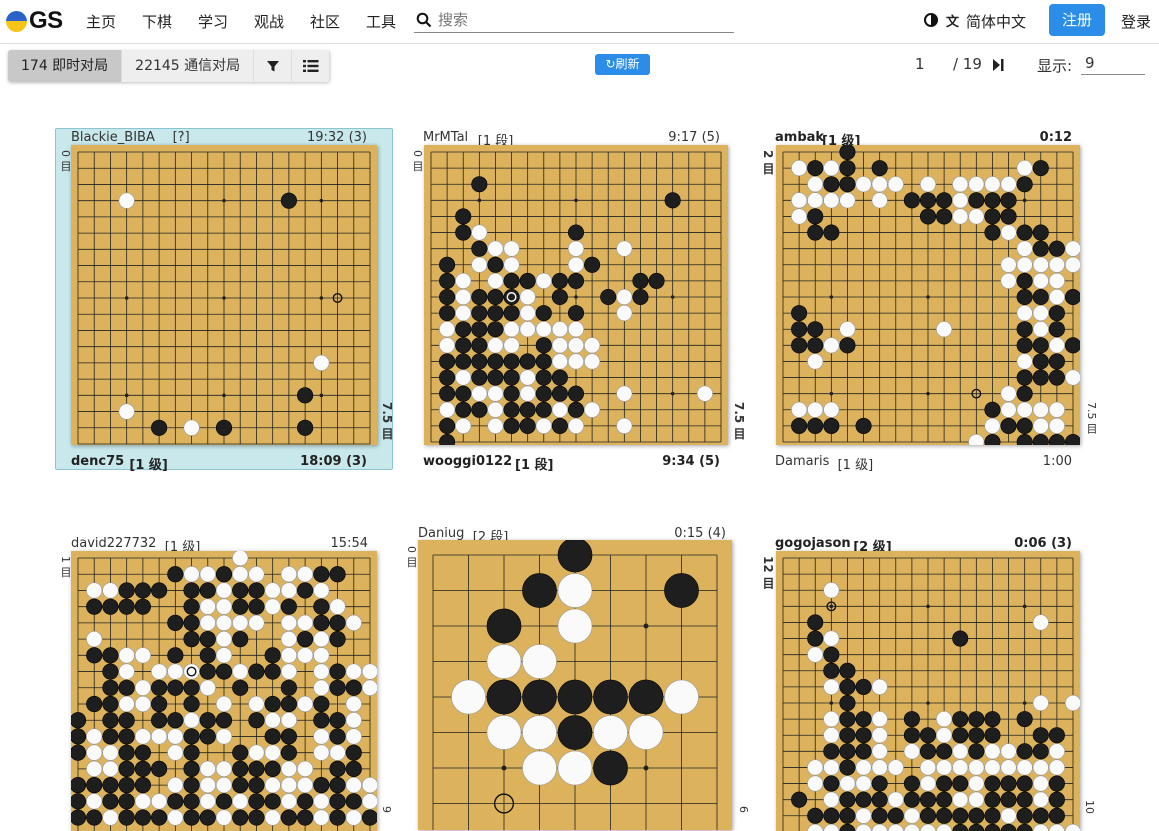  Describe the element at coordinates (113, 543) in the screenshot. I see `white-player-name: david227732` at that location.